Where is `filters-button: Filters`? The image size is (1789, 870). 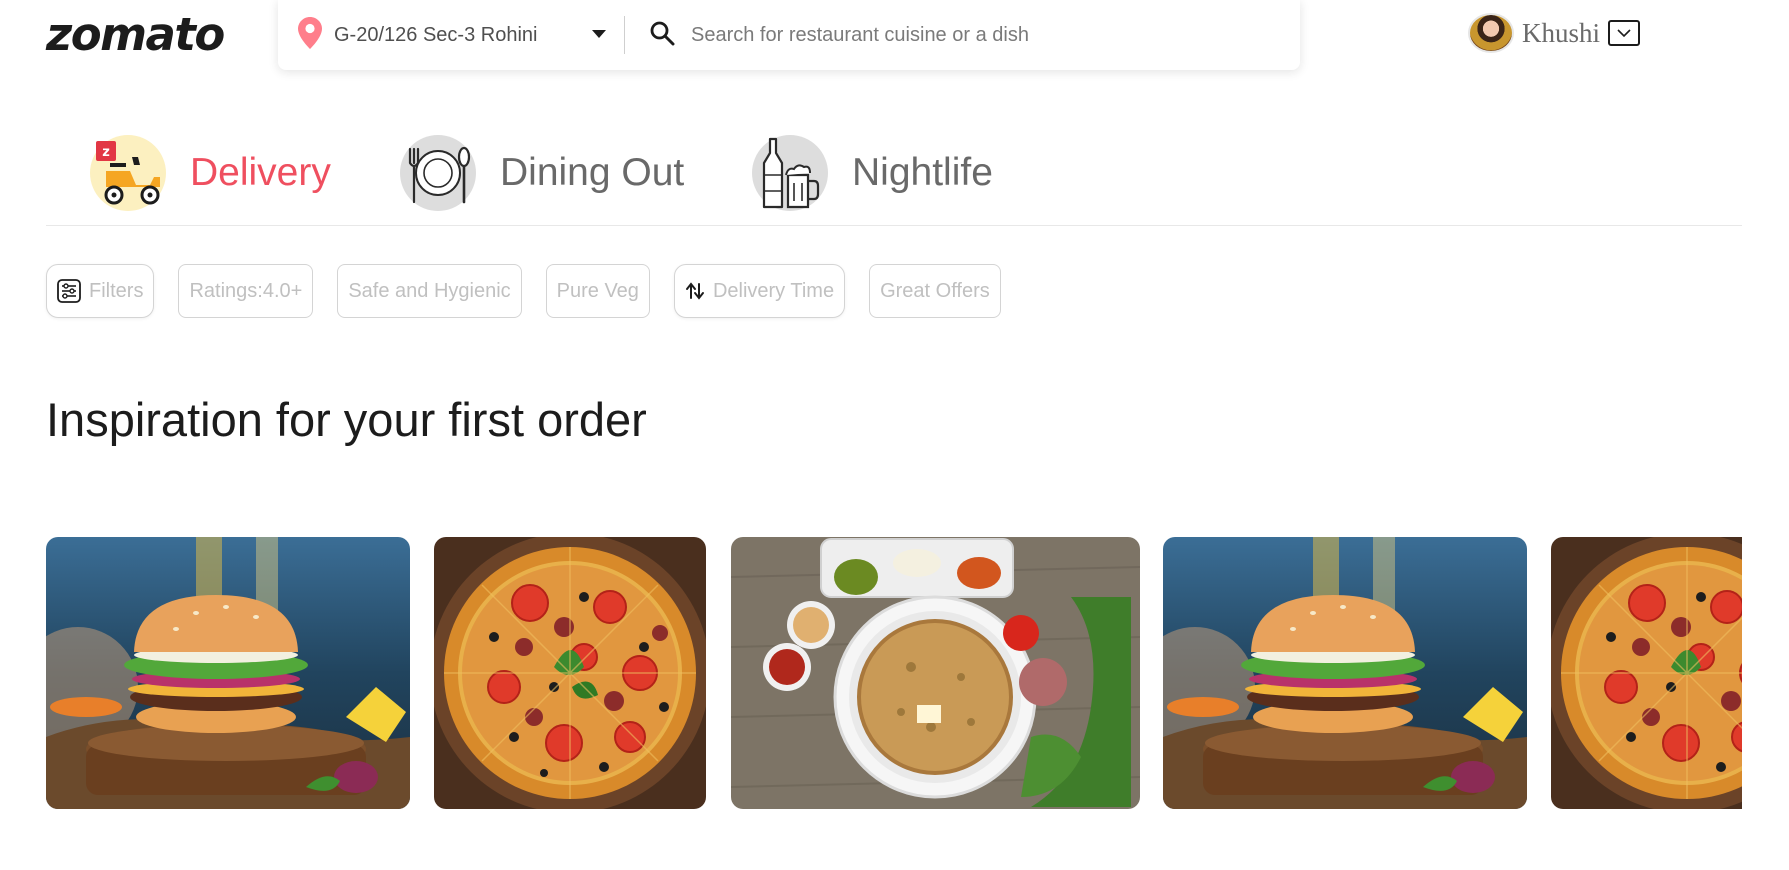 filters-button: Filters is located at coordinates (100, 291).